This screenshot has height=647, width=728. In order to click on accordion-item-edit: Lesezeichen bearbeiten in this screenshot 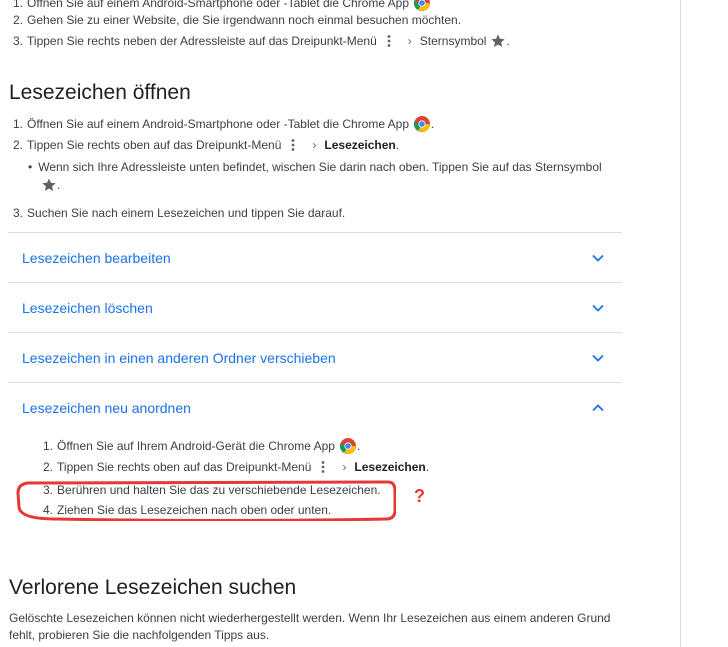, I will do `click(315, 257)`.